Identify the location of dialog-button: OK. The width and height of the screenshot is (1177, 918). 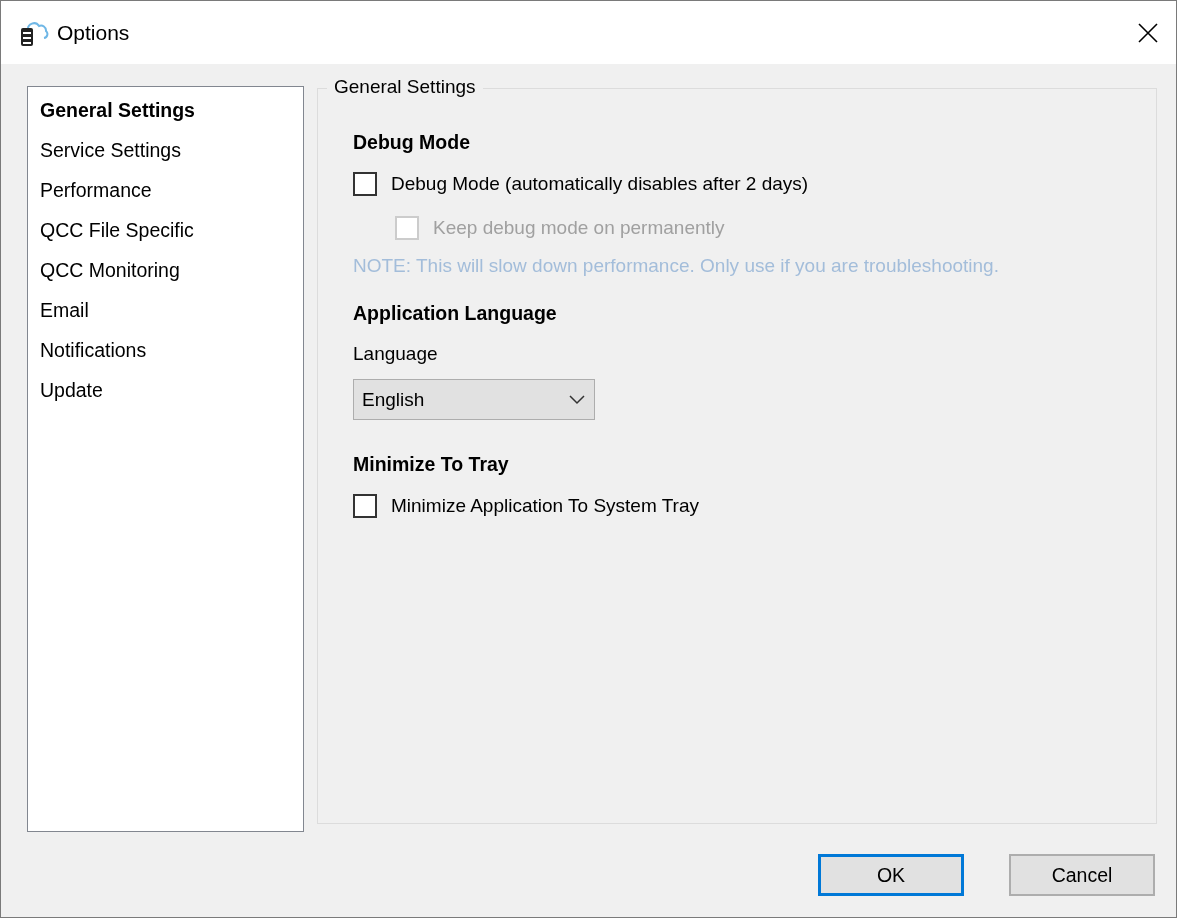
(891, 875).